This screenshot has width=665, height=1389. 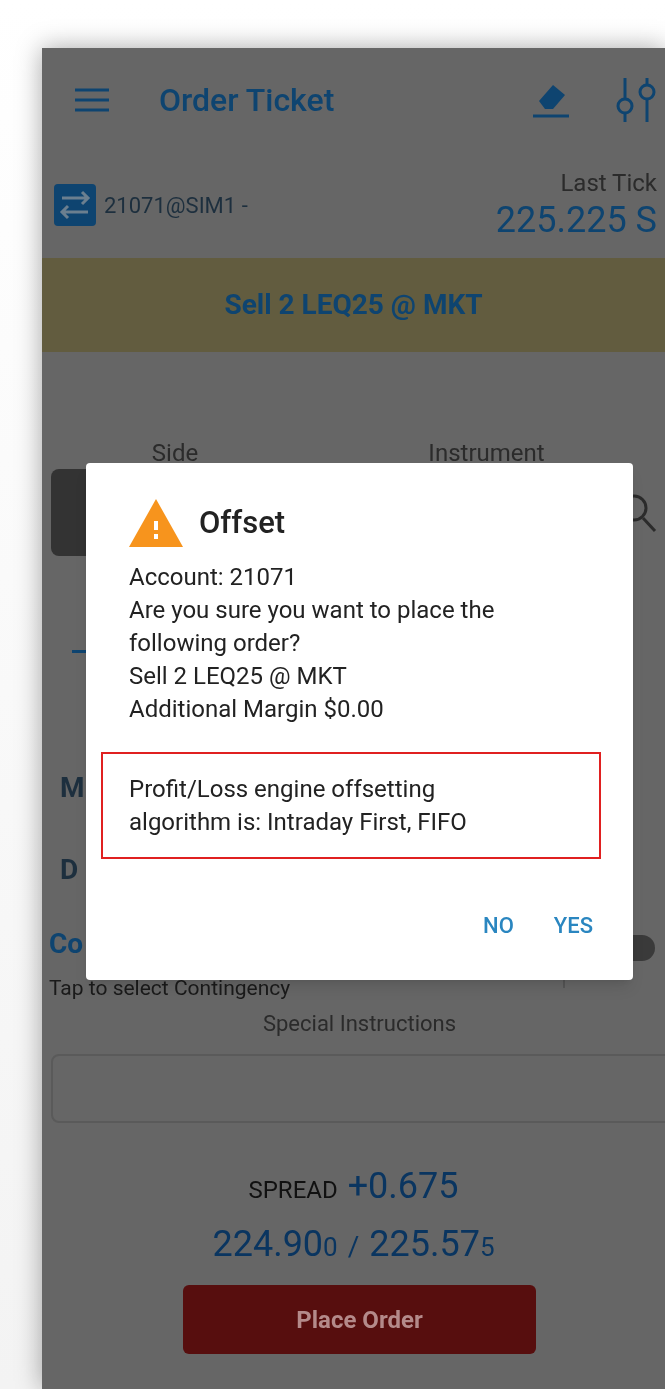 What do you see at coordinates (608, 183) in the screenshot?
I see `last-tick-label: Last Tick` at bounding box center [608, 183].